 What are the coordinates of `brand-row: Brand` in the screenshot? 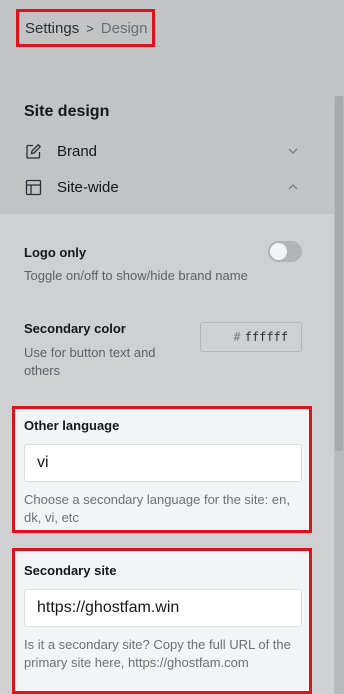 It's located at (162, 151).